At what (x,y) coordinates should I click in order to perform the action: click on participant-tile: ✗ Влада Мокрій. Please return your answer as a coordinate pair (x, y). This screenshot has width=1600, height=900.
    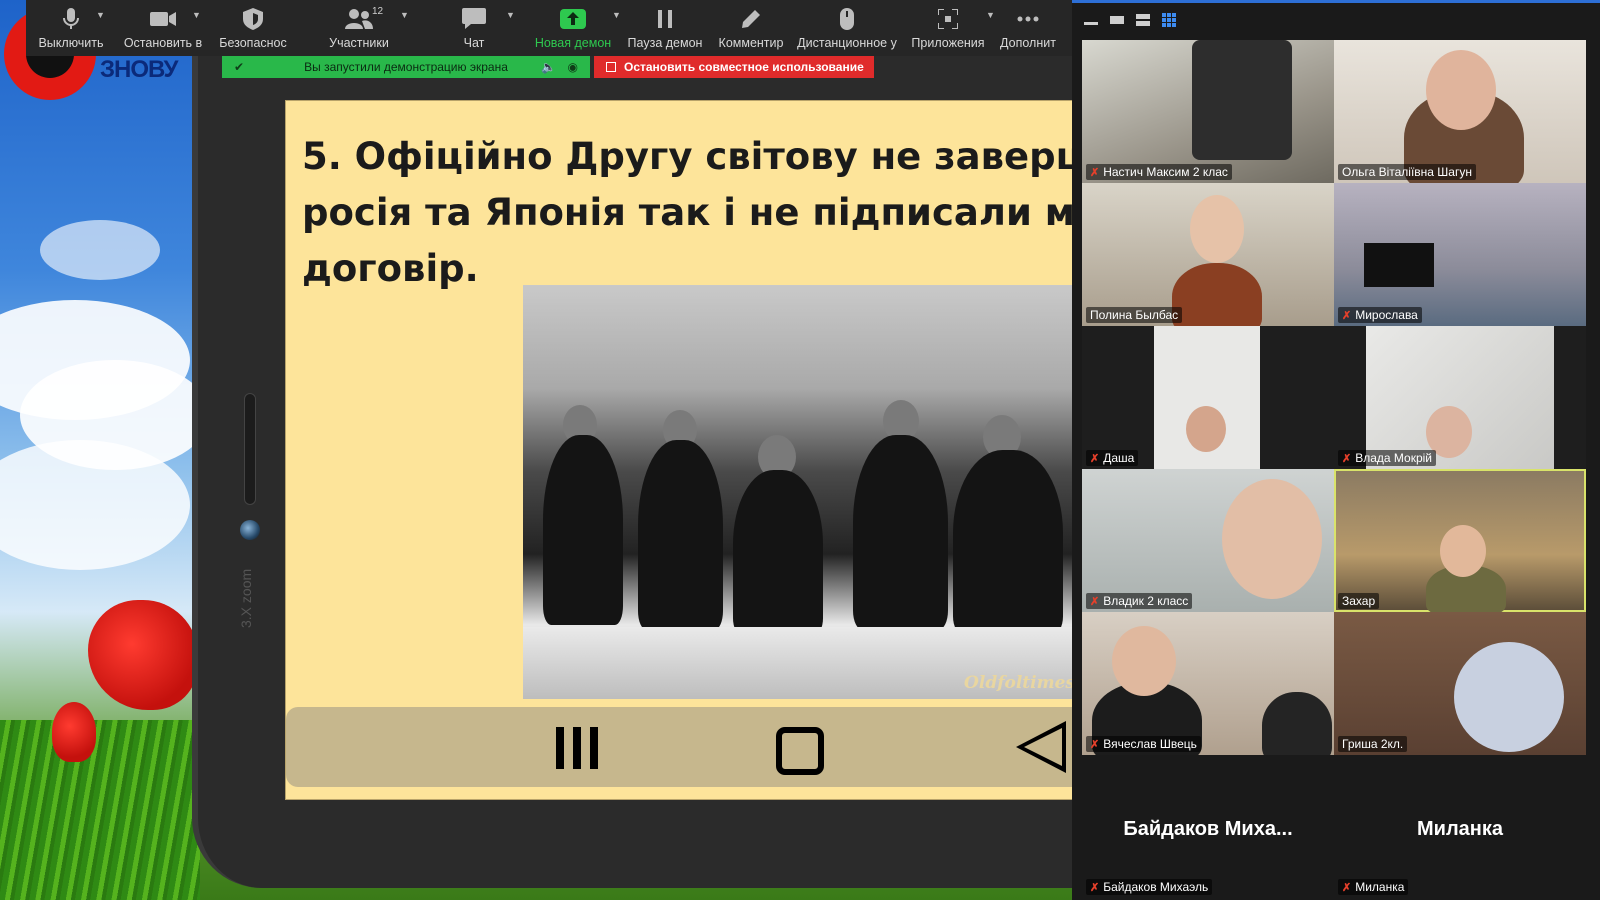
    Looking at the image, I should click on (1460, 397).